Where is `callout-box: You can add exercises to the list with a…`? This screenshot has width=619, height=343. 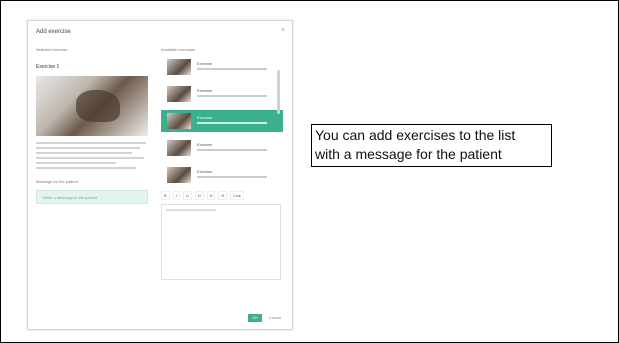
callout-box: You can add exercises to the list with a… is located at coordinates (431, 145).